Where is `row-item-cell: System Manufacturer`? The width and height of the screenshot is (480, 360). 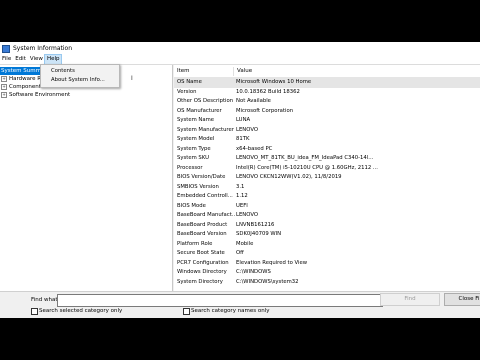
row-item-cell: System Manufacturer is located at coordinates (205, 129).